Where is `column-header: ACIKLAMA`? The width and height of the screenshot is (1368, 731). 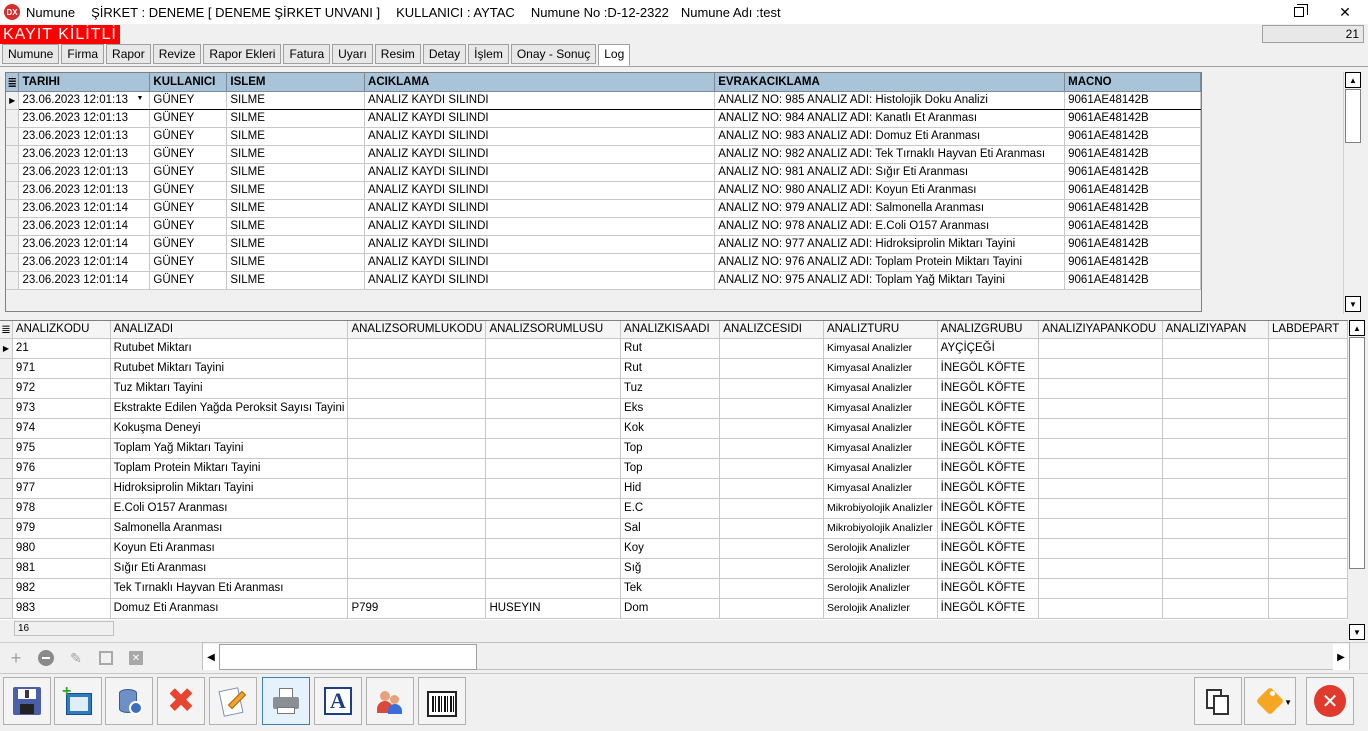
column-header: ACIKLAMA is located at coordinates (540, 82).